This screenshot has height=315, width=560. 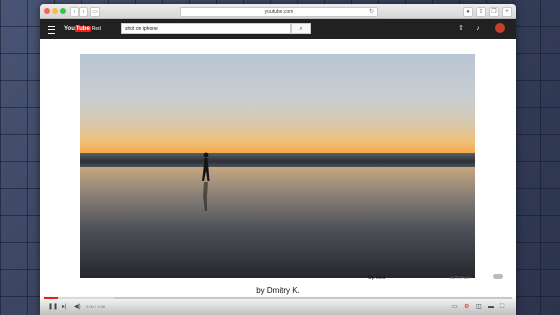 What do you see at coordinates (468, 12) in the screenshot?
I see `extension-icon: ●` at bounding box center [468, 12].